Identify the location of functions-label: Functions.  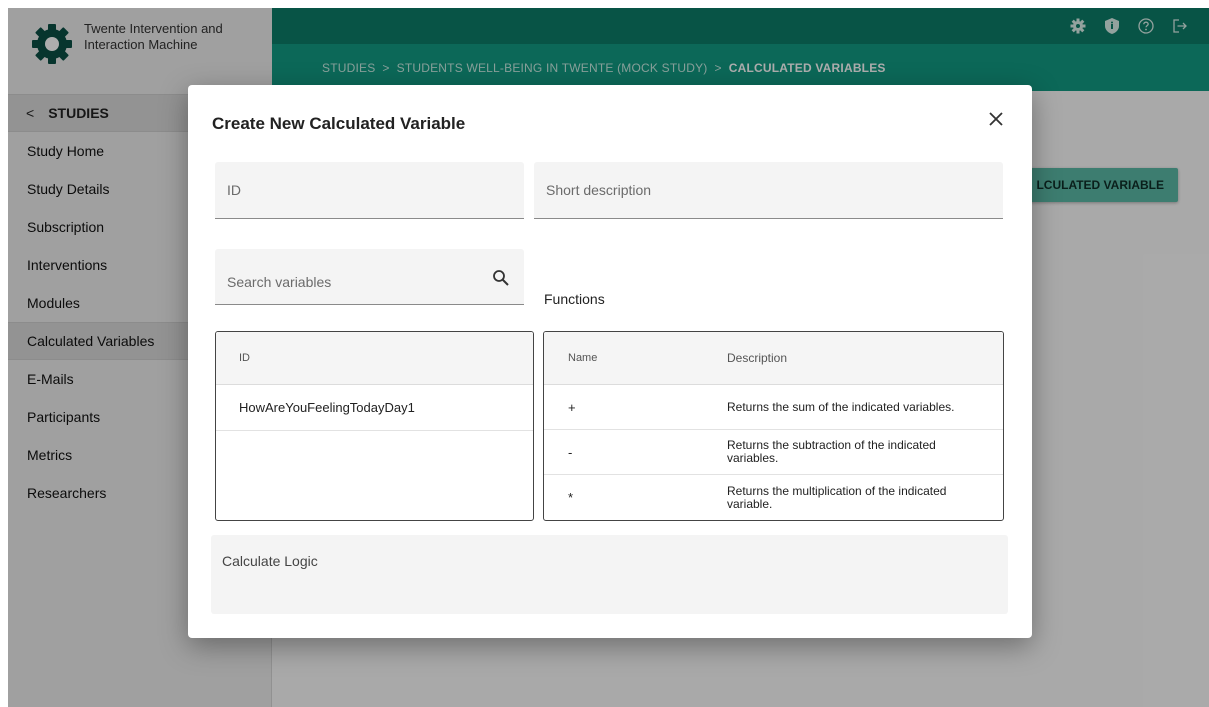
(574, 299).